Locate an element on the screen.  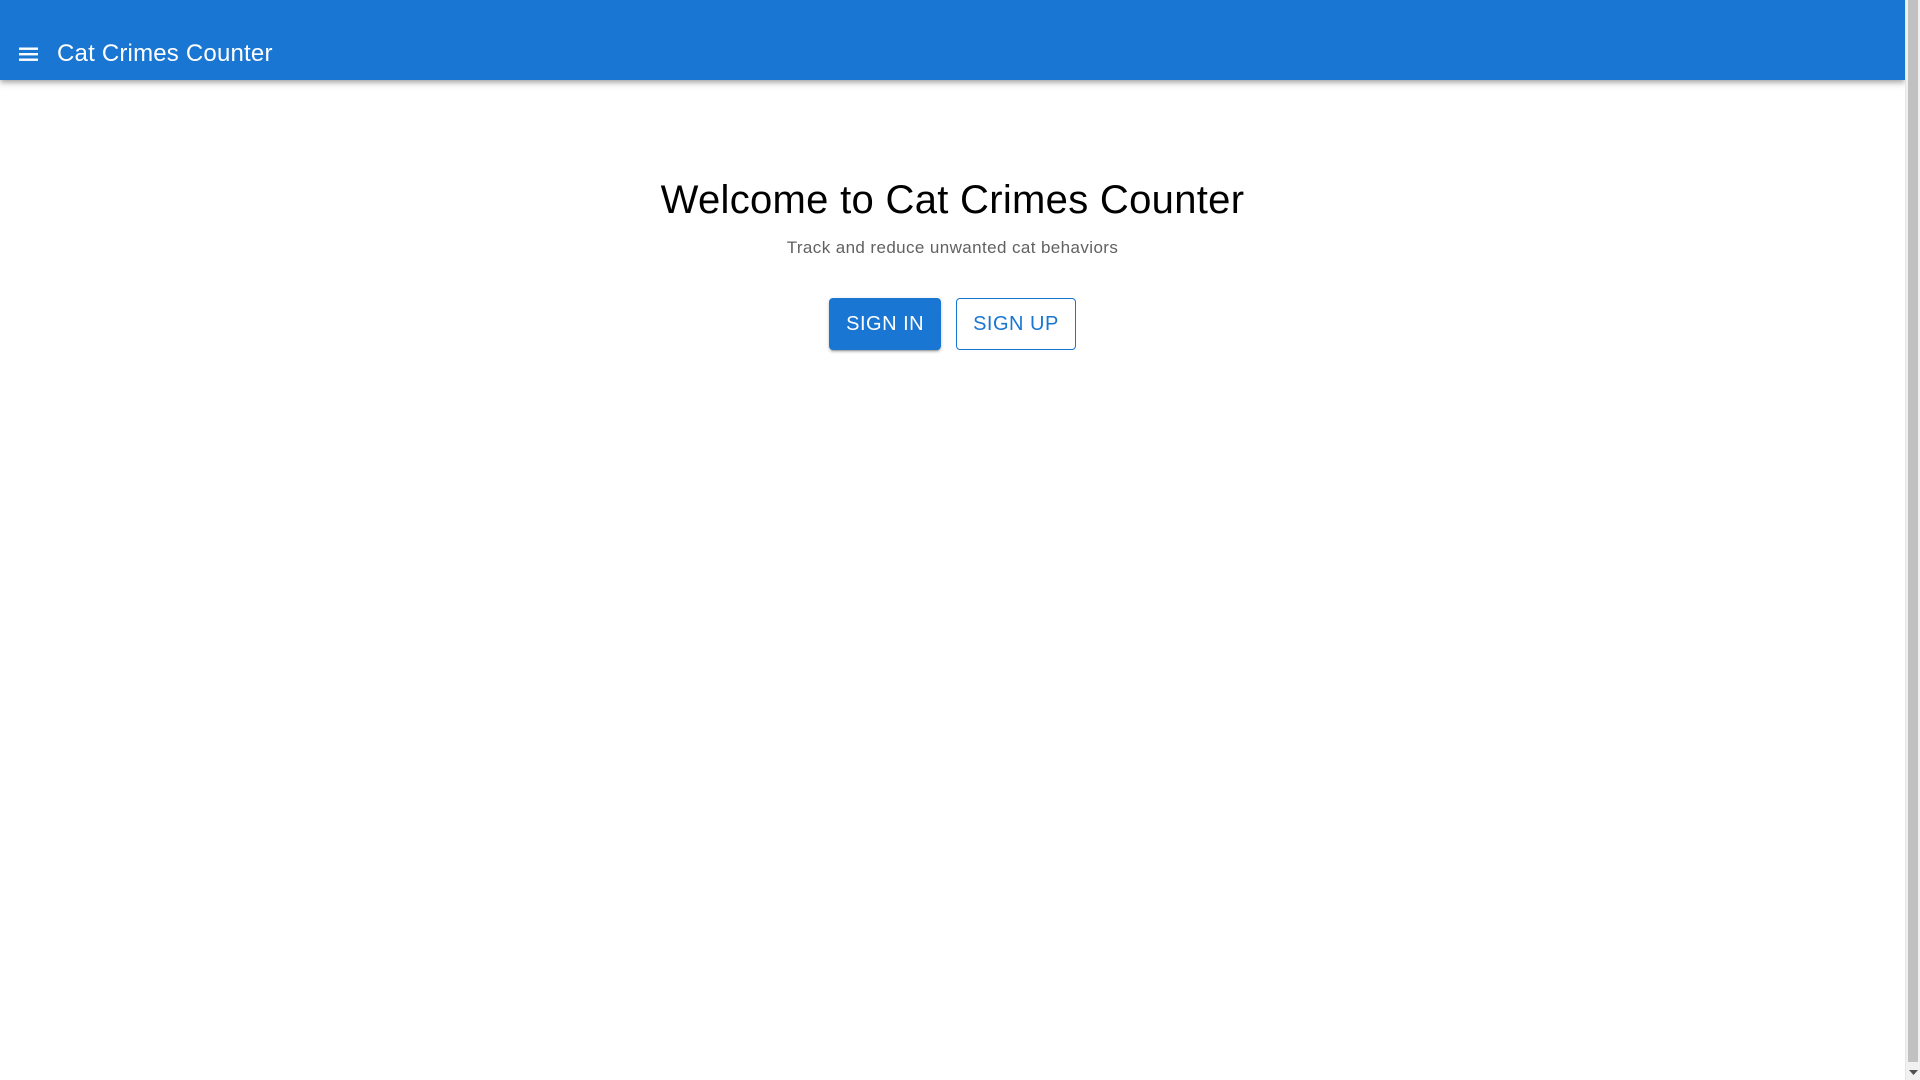
welcome-subtitle: Track and reduce unwanted cat behaviors is located at coordinates (952, 247).